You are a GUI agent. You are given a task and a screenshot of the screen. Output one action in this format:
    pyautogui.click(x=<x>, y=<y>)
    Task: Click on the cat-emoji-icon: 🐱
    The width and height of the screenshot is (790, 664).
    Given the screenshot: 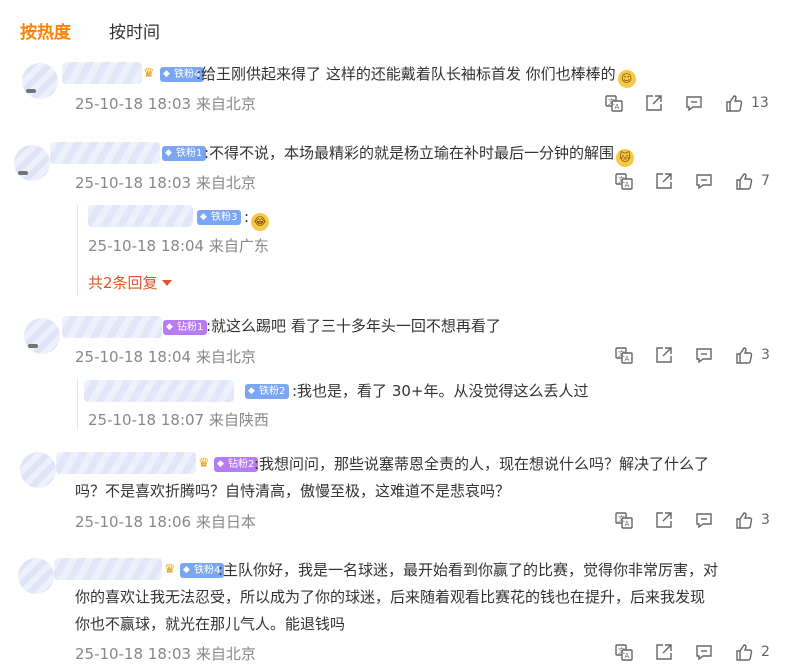 What is the action you would take?
    pyautogui.click(x=625, y=158)
    